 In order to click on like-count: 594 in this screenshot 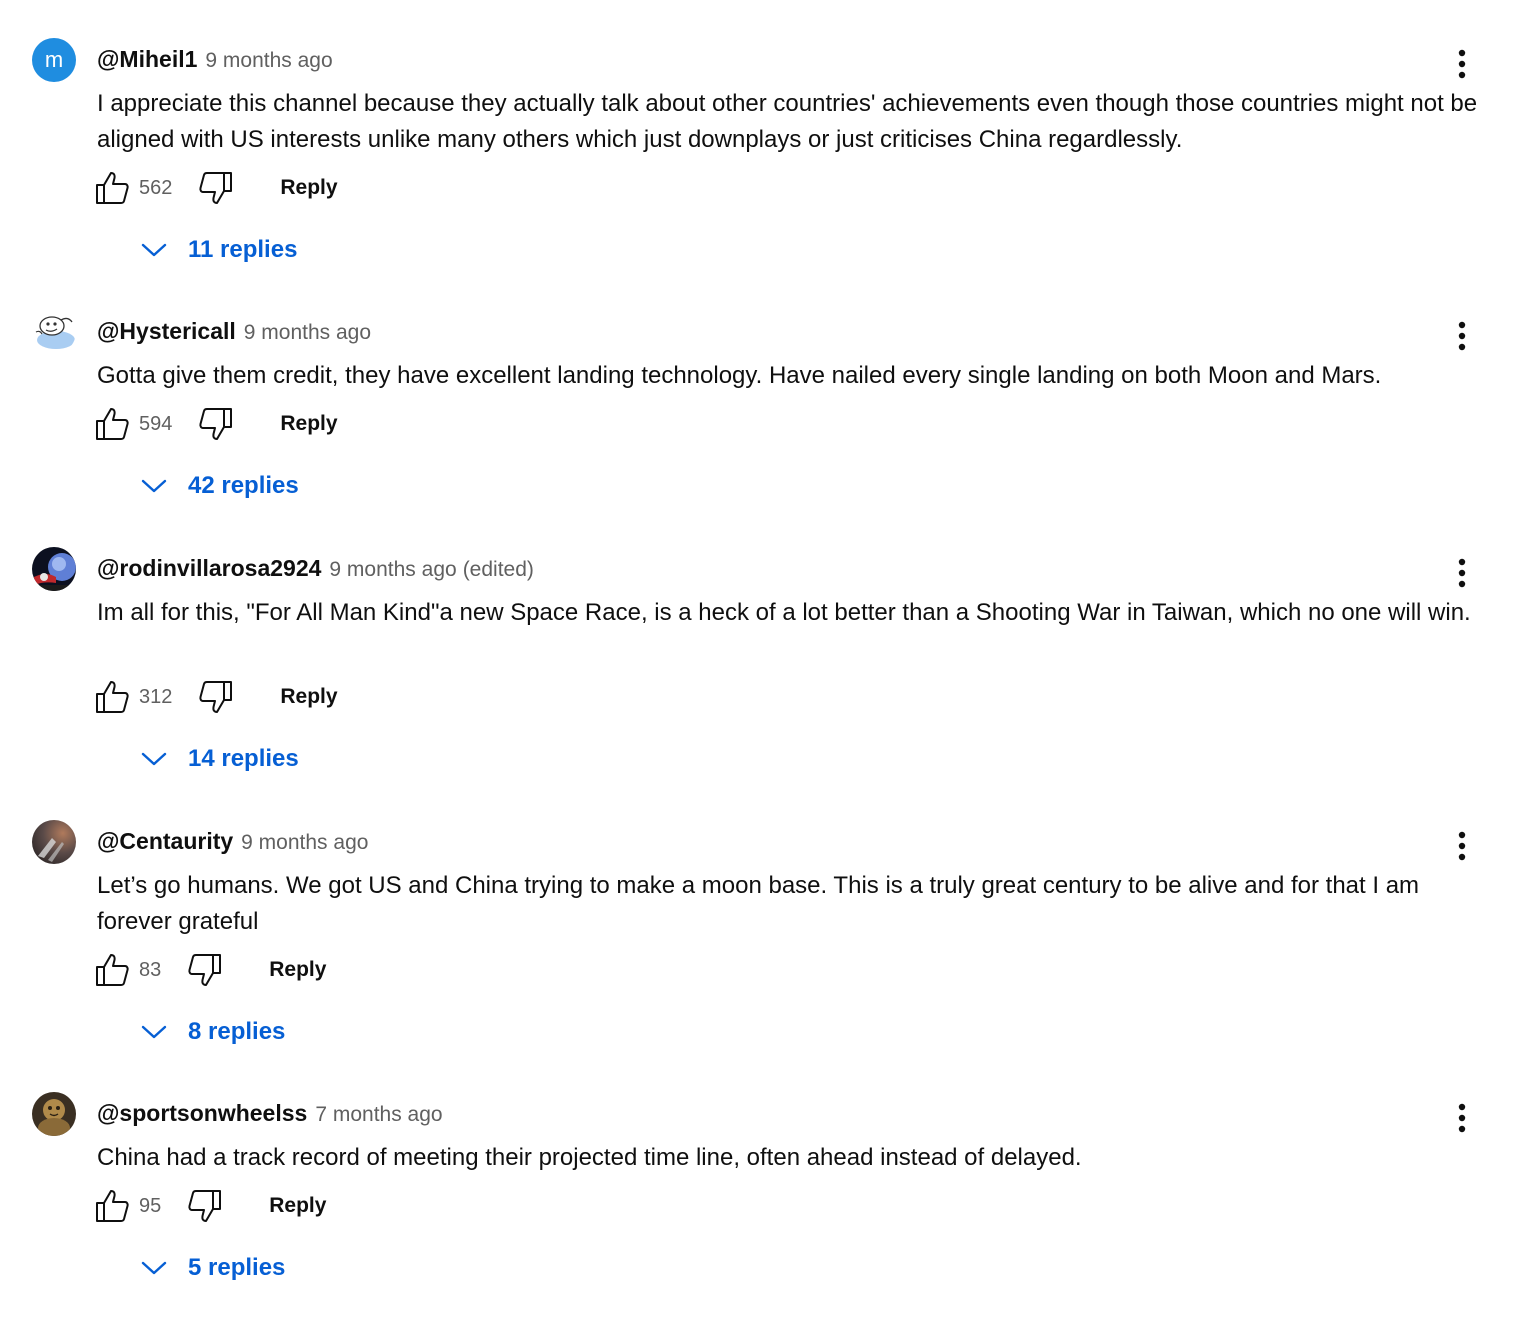, I will do `click(156, 423)`.